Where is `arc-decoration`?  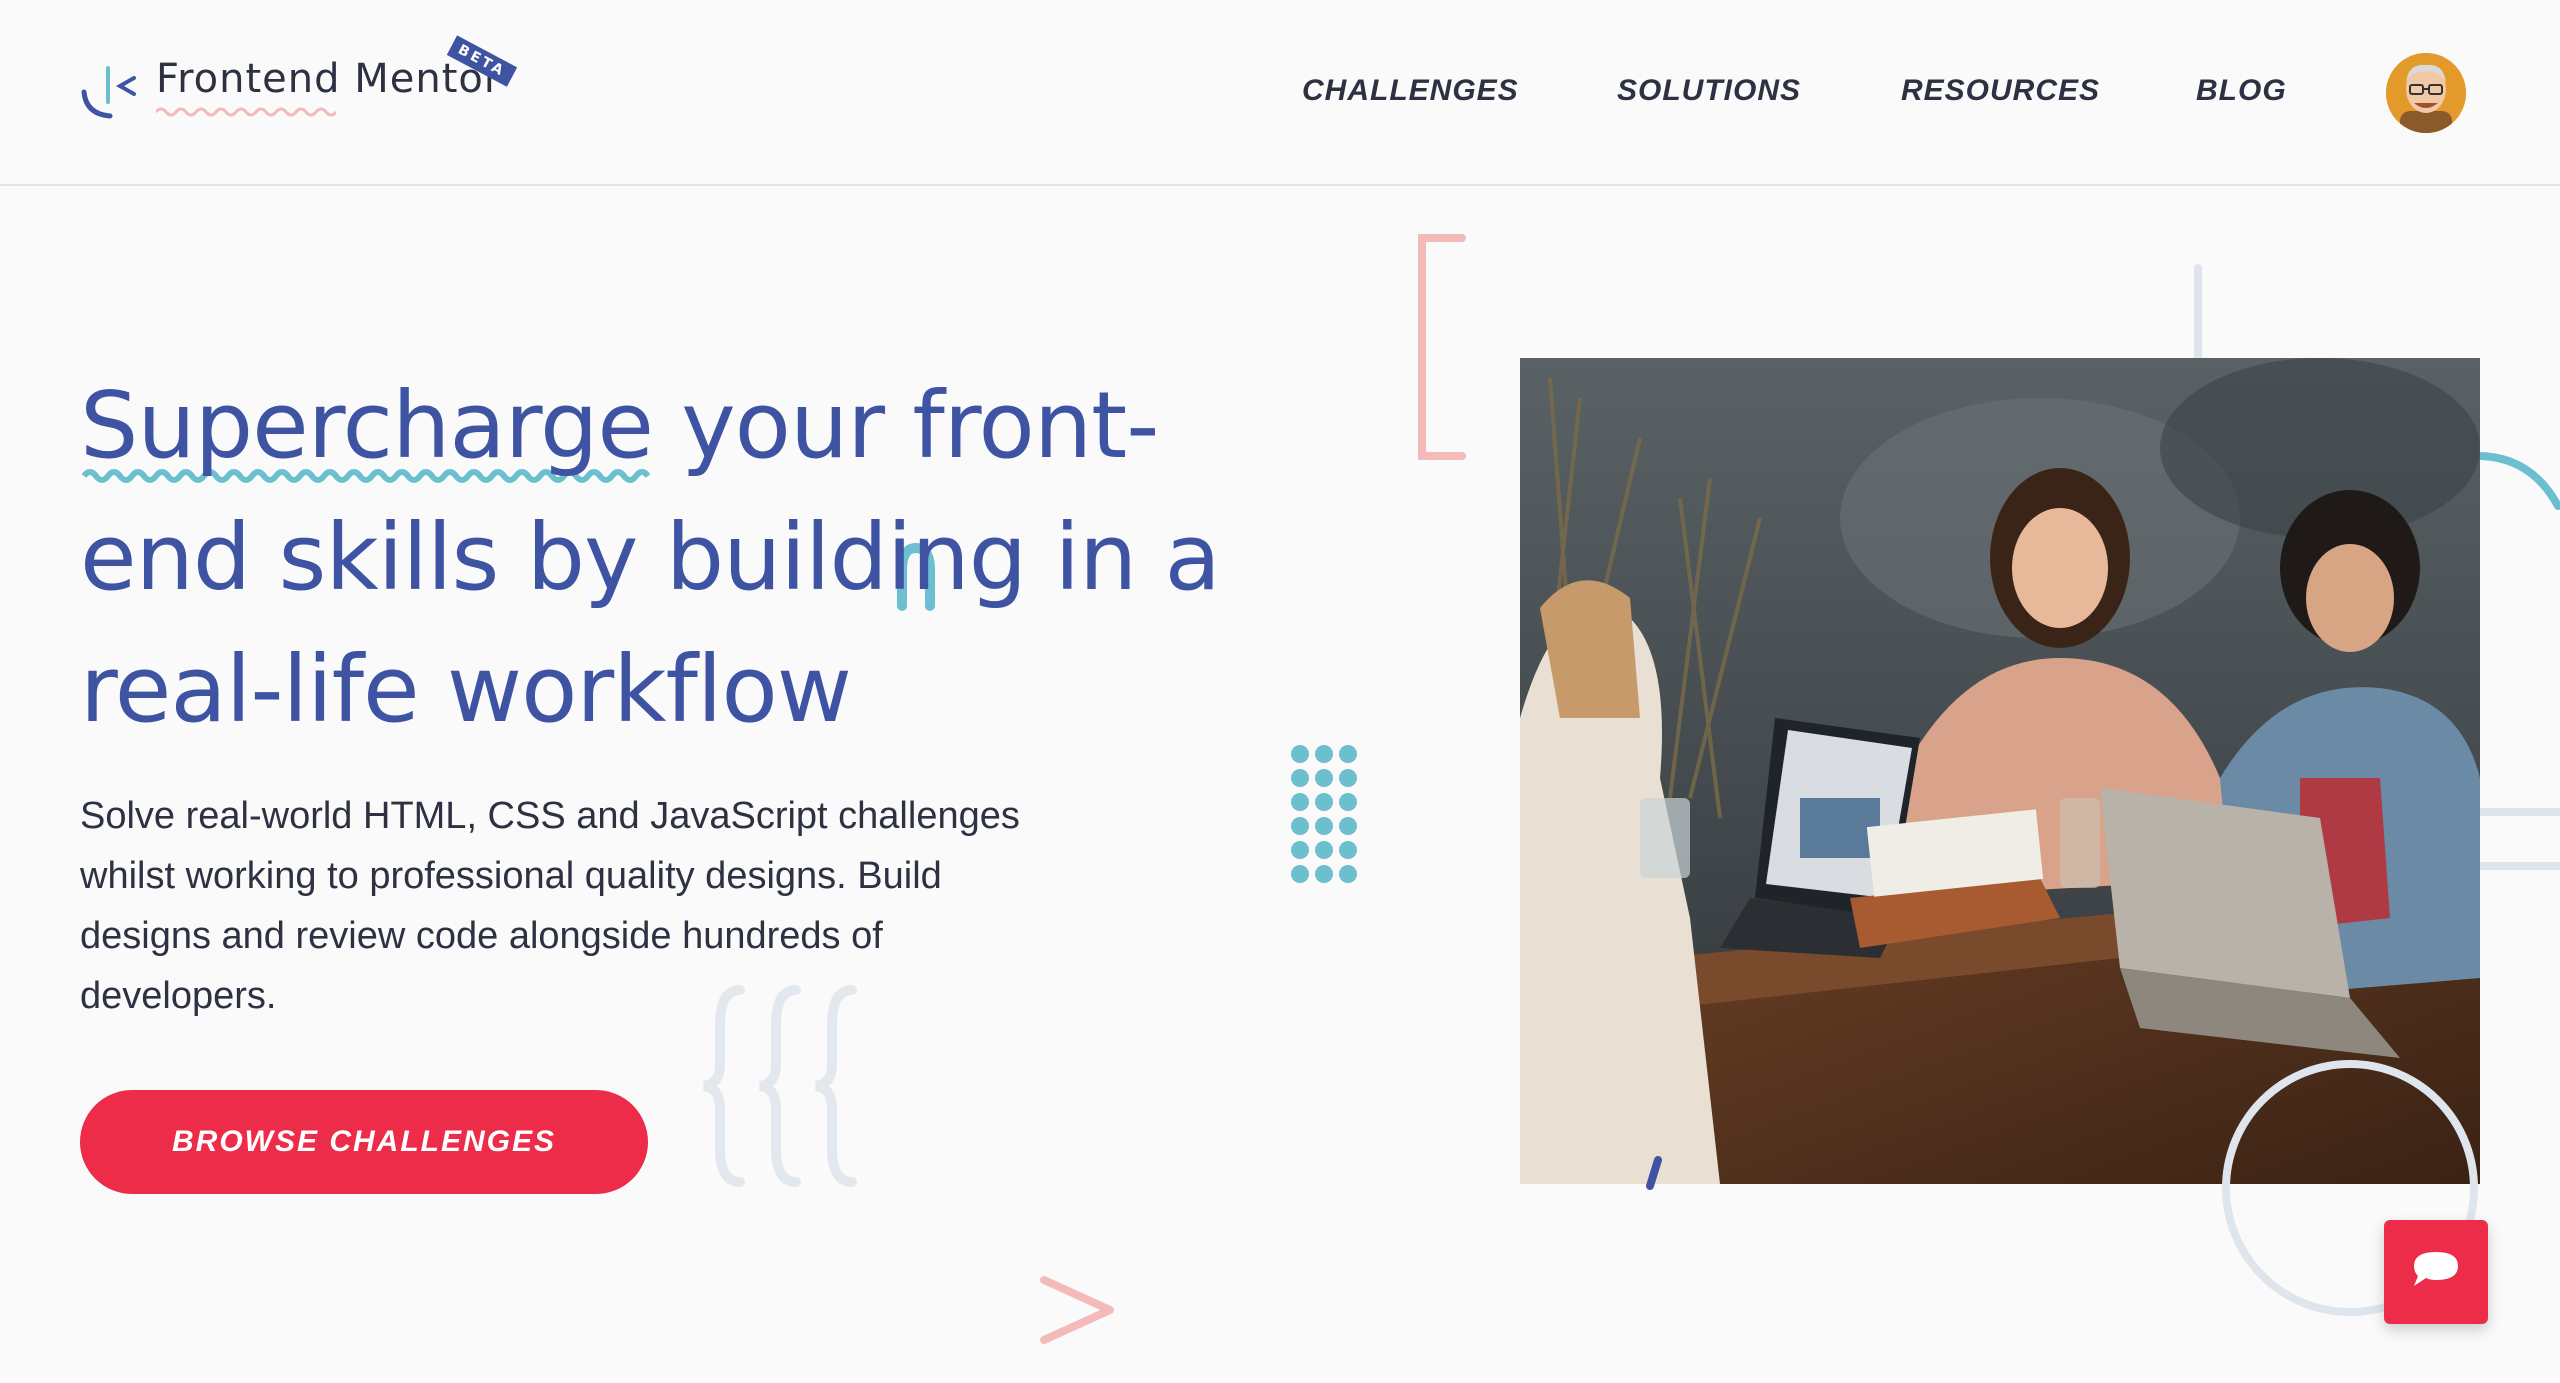
arc-decoration is located at coordinates (2515, 480).